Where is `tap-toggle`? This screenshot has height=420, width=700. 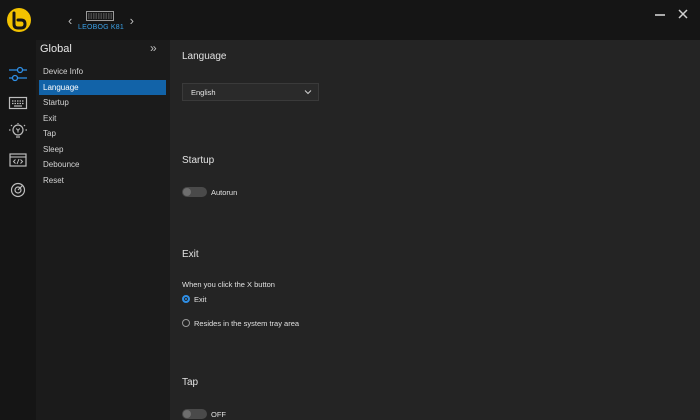
tap-toggle is located at coordinates (194, 414).